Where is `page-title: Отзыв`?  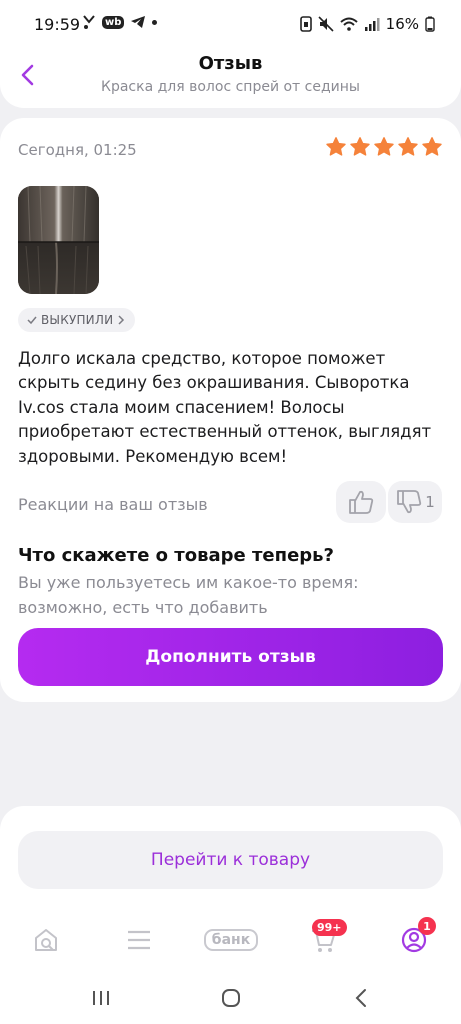 page-title: Отзыв is located at coordinates (230, 63).